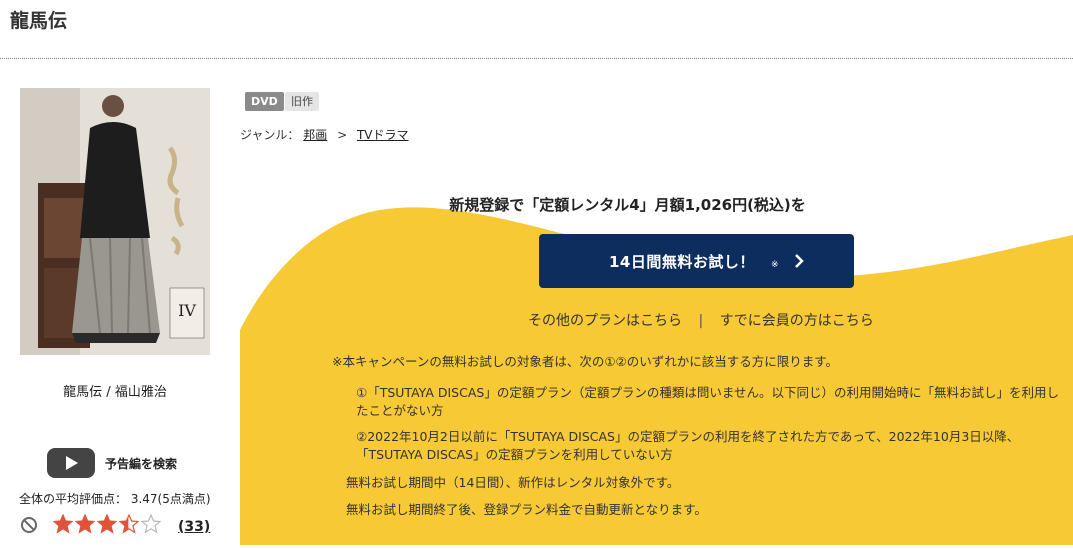 The image size is (1073, 549). I want to click on genre-link-level1: 邦画, so click(315, 135).